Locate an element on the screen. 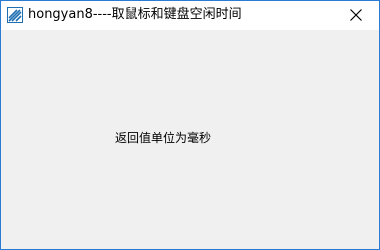 The image size is (380, 250). close-icon is located at coordinates (356, 15).